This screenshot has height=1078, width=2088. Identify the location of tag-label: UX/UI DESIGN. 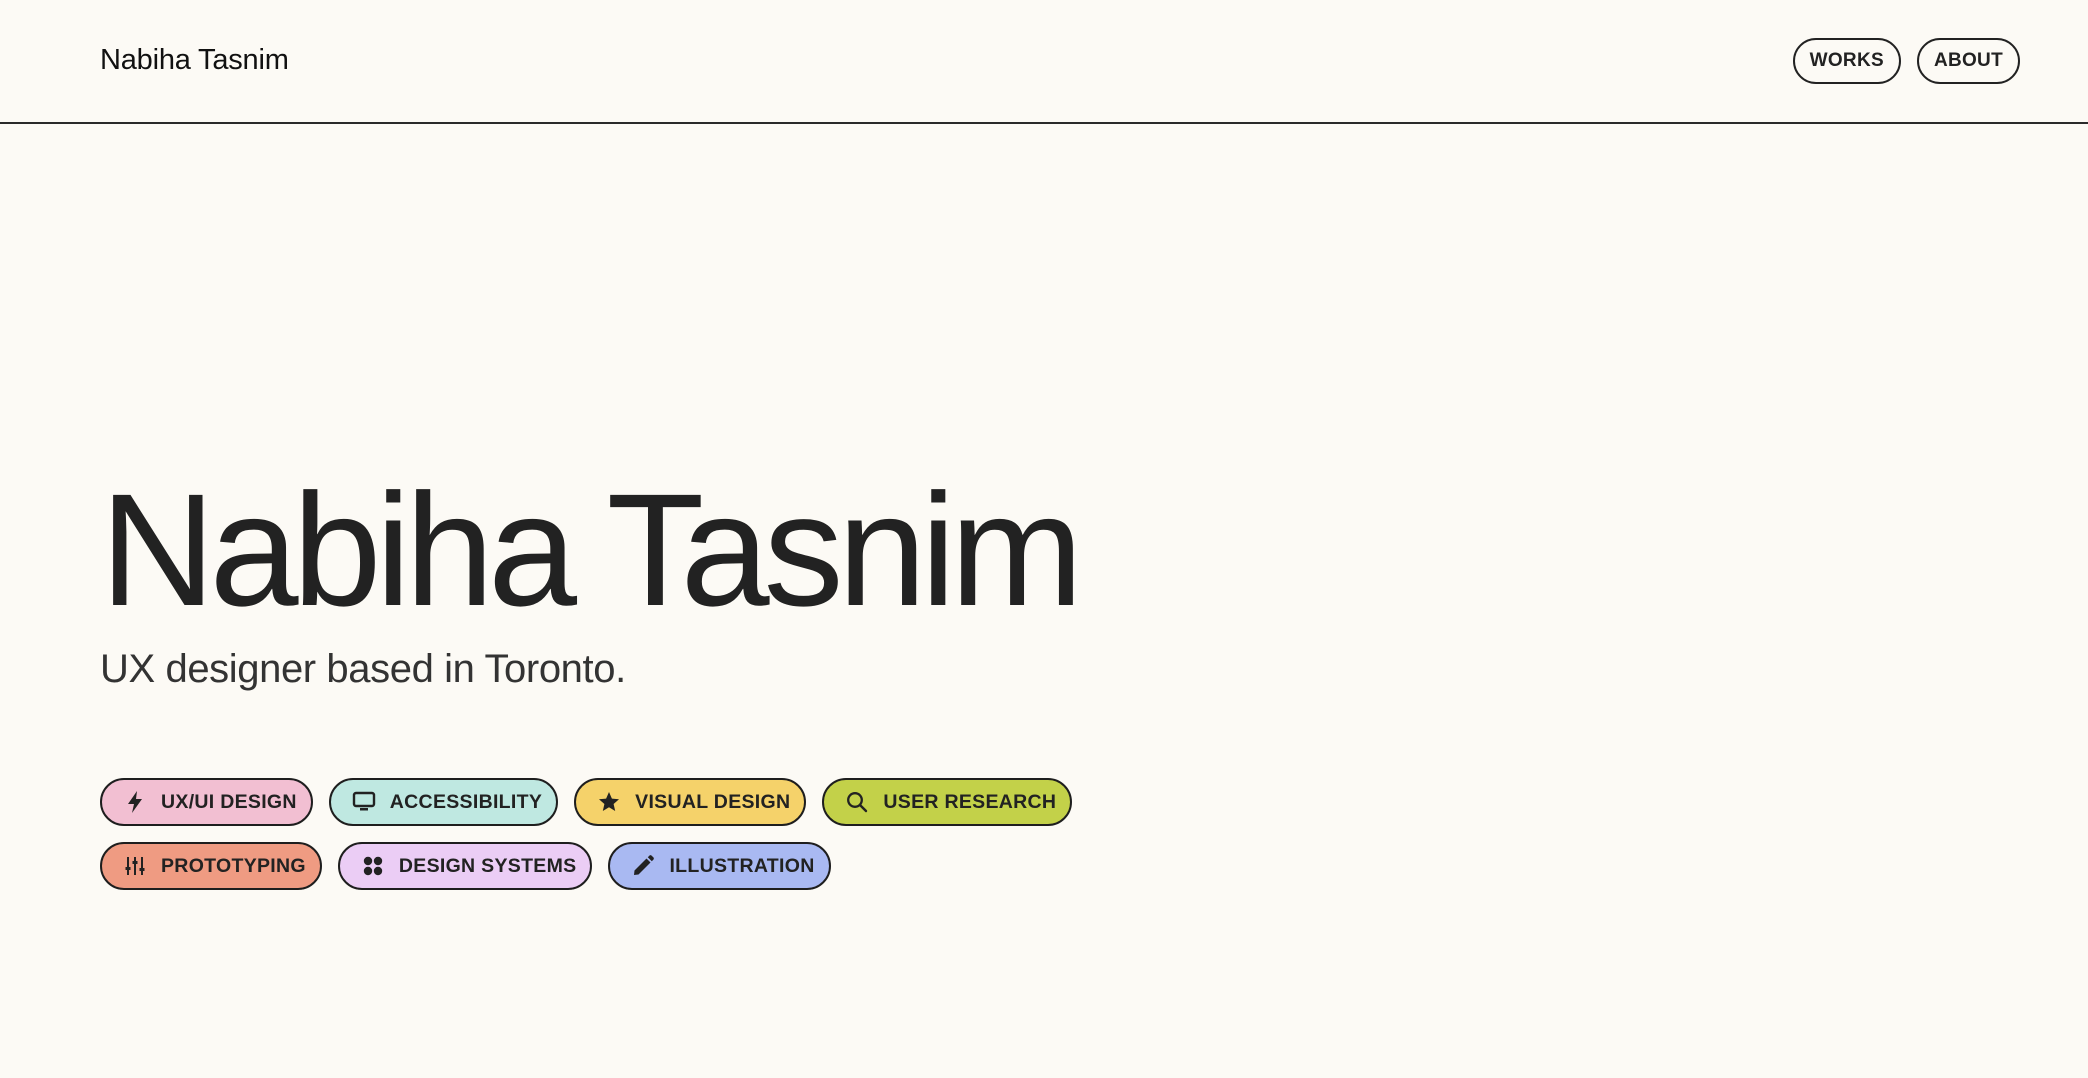
(229, 801).